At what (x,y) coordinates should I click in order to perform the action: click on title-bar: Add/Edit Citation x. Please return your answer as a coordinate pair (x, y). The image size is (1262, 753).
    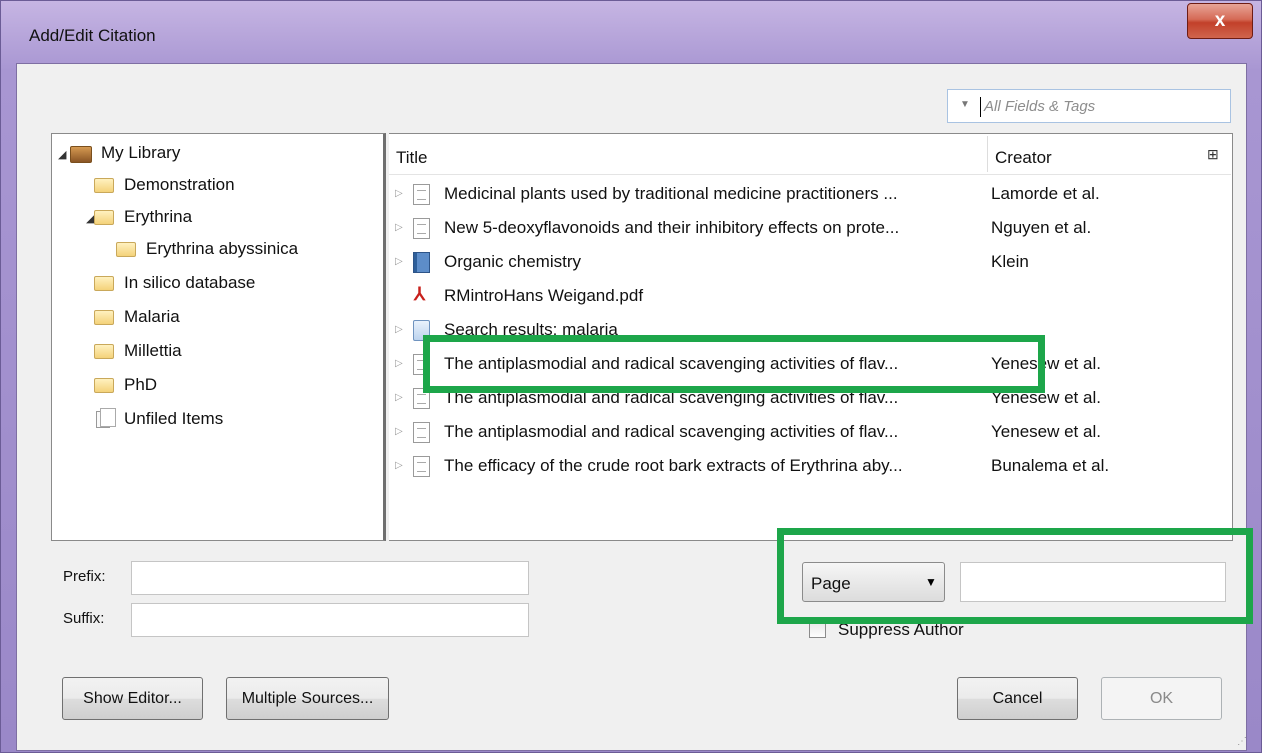
    Looking at the image, I should click on (631, 32).